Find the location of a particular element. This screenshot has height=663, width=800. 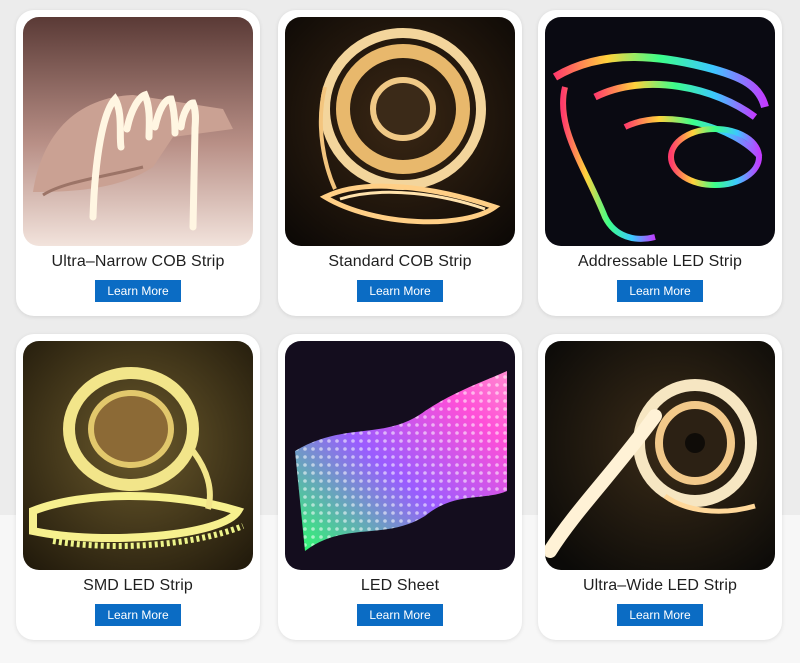

product-card-addressable: Addressable LED Strip Learn More is located at coordinates (660, 163).